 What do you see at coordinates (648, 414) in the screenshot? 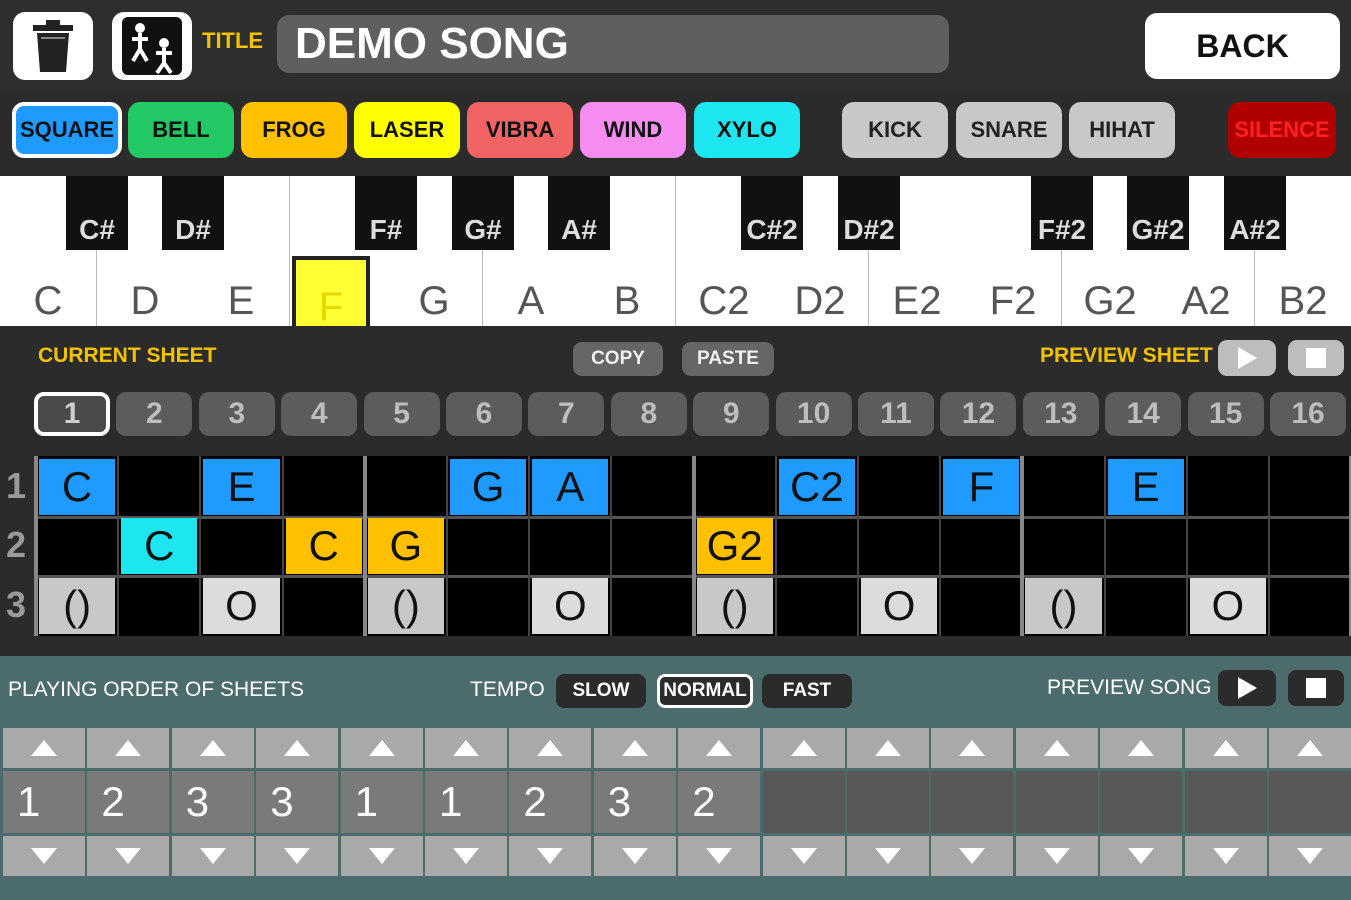
I see `sheet-tab-8: 8` at bounding box center [648, 414].